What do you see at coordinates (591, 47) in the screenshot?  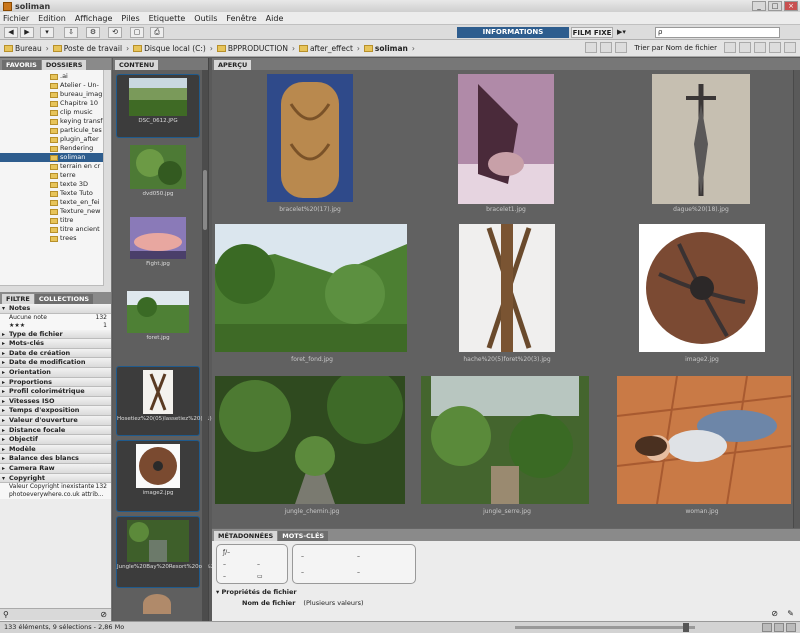 I see `quality-icon` at bounding box center [591, 47].